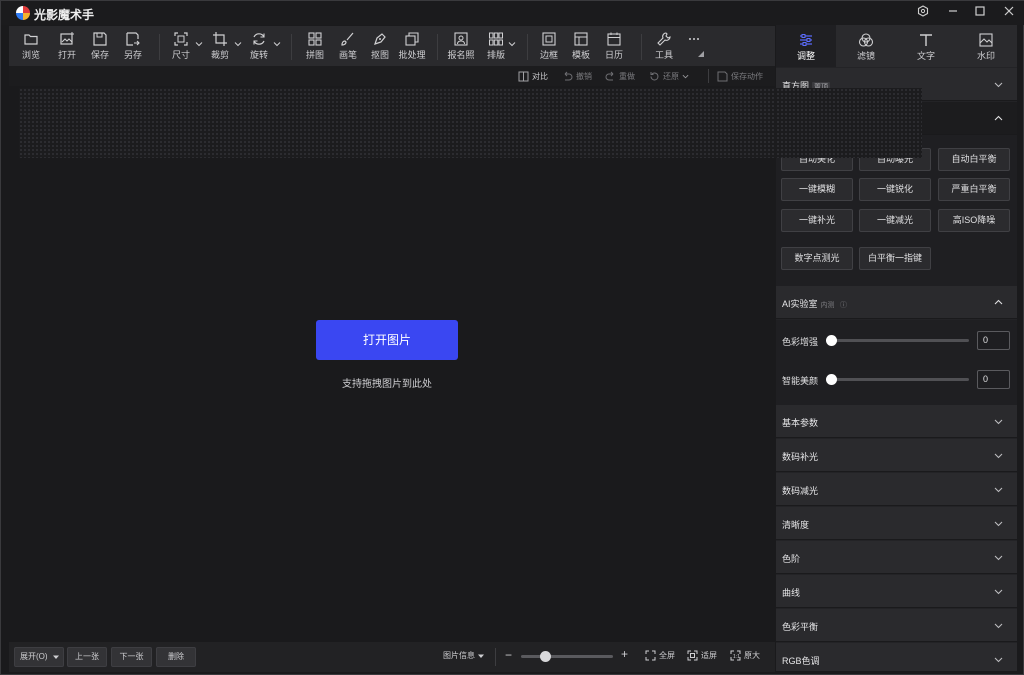  Describe the element at coordinates (277, 44) in the screenshot. I see `rotate-chevron-down-icon` at that location.